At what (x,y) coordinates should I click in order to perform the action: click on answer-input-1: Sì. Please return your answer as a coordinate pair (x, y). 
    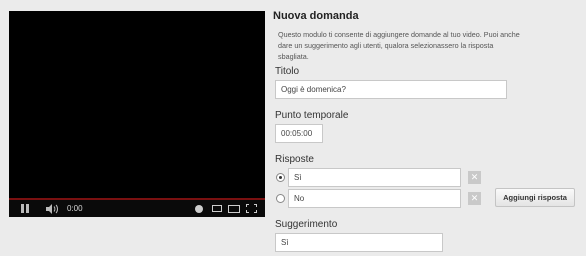
    Looking at the image, I should click on (374, 177).